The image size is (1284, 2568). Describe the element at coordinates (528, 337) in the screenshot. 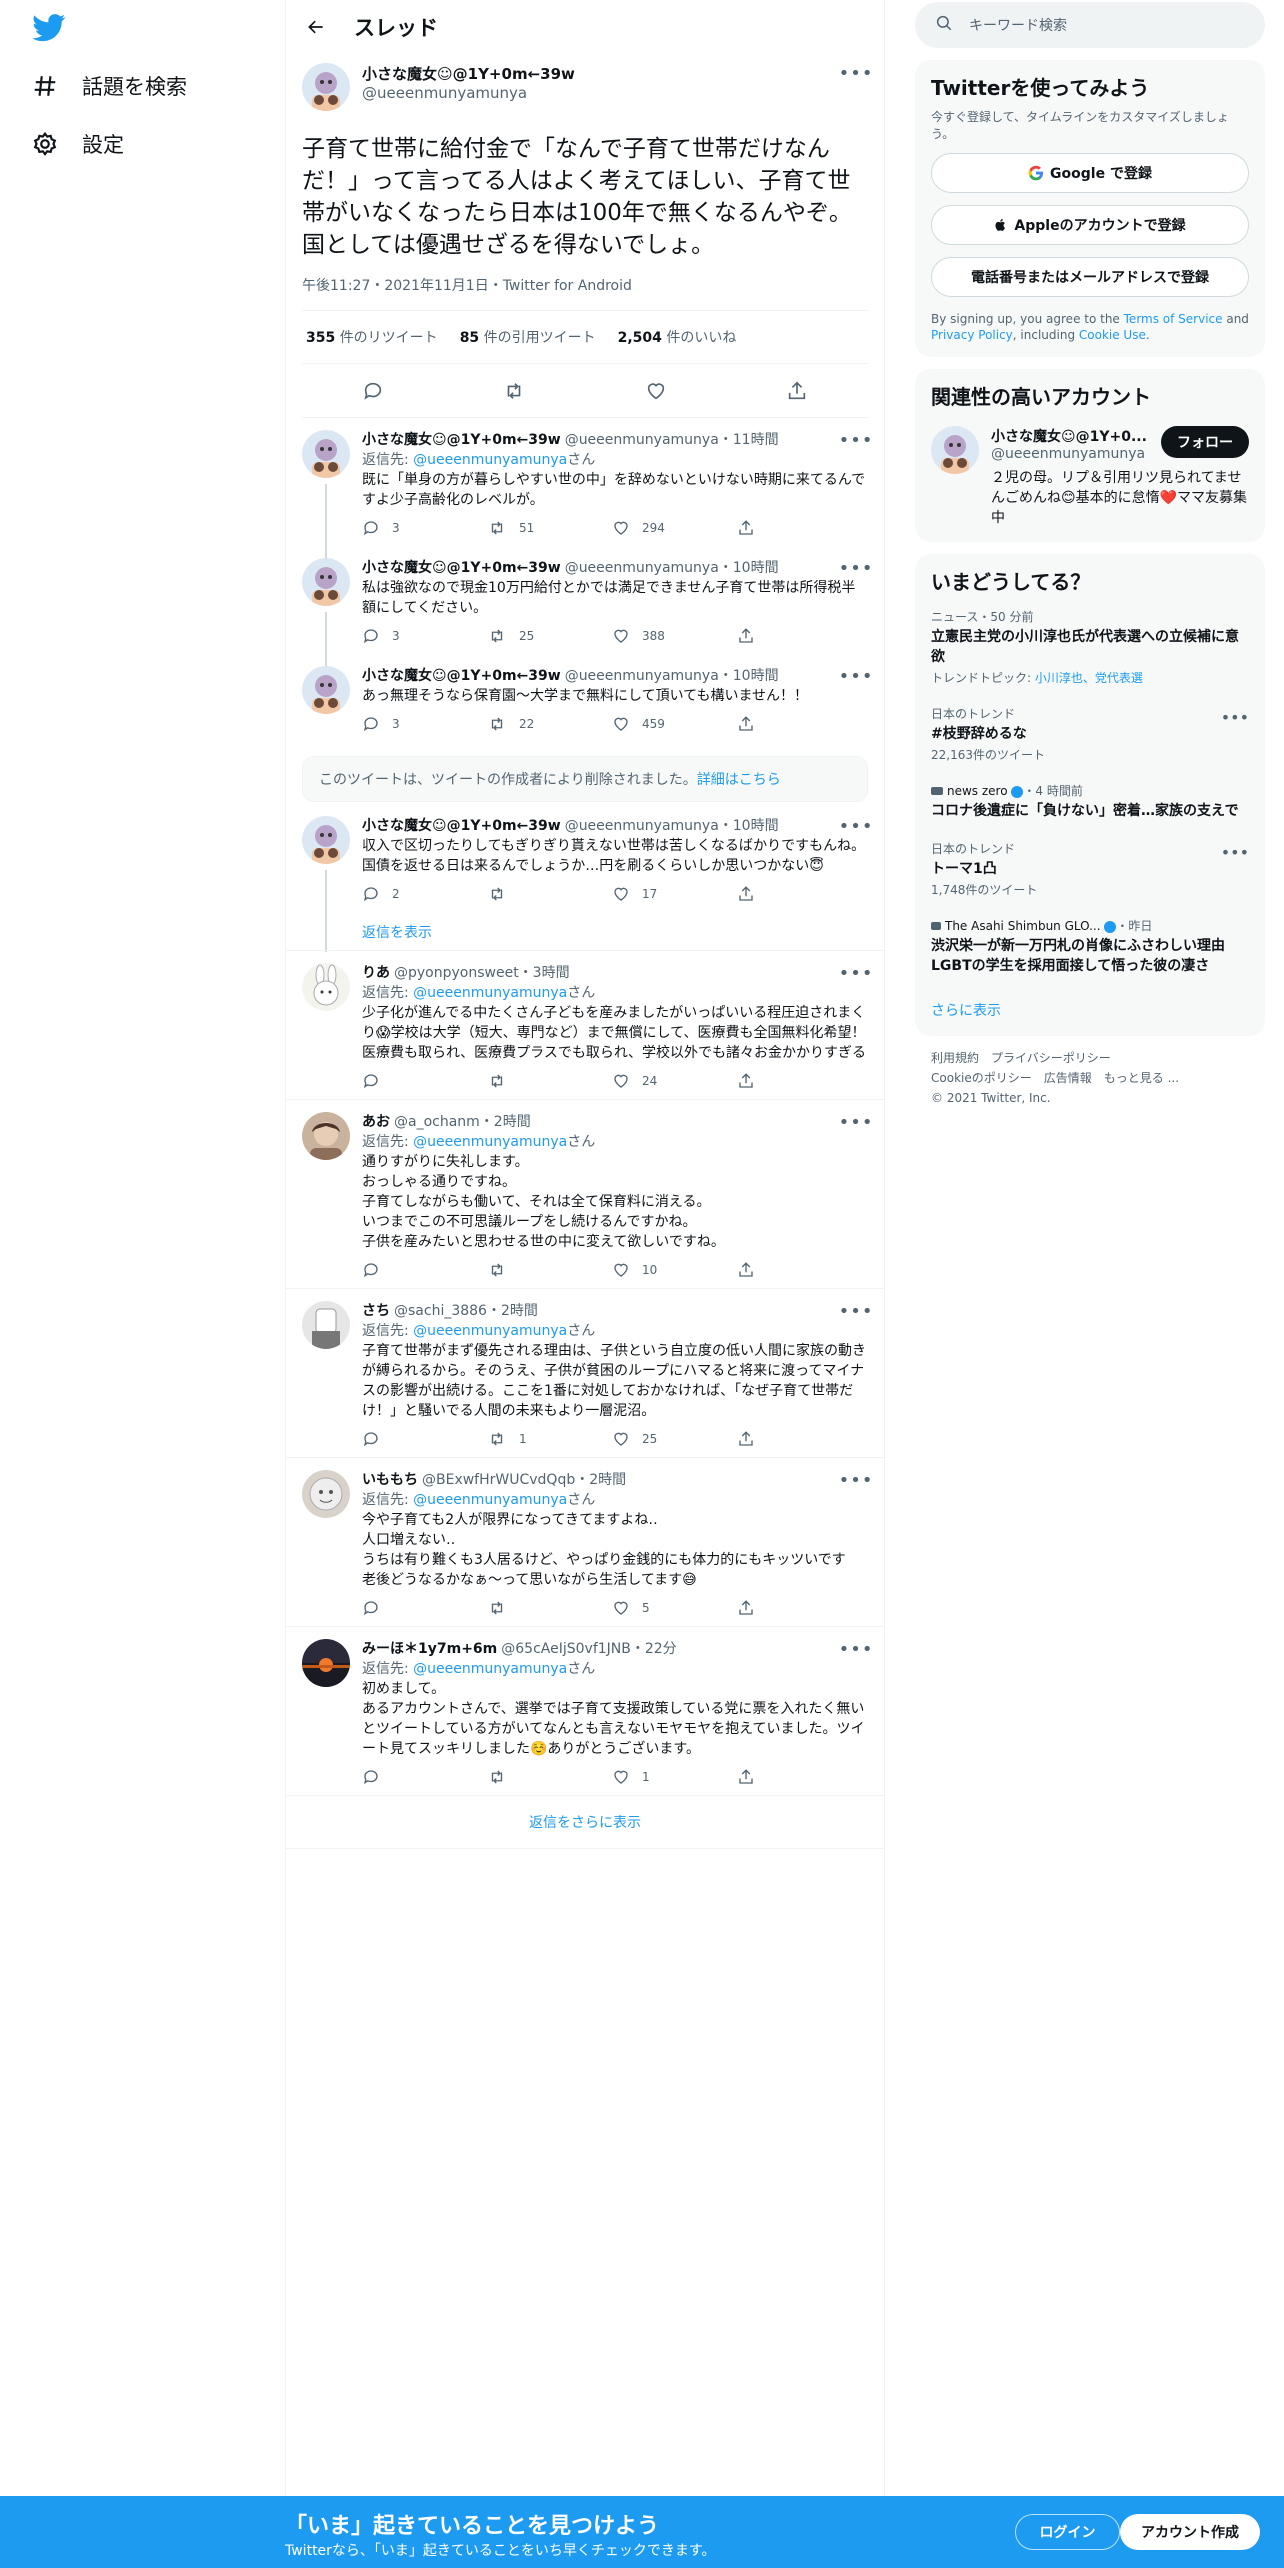

I see `quotes-stat: 85 件の引用ツイート` at that location.